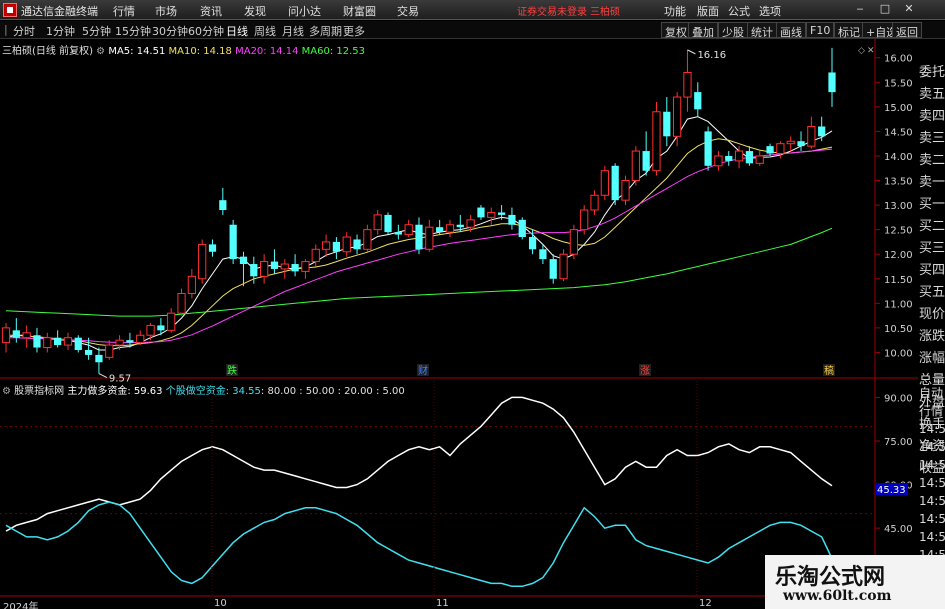 The image size is (945, 609). What do you see at coordinates (909, 9) in the screenshot?
I see `close-icon: ✕` at bounding box center [909, 9].